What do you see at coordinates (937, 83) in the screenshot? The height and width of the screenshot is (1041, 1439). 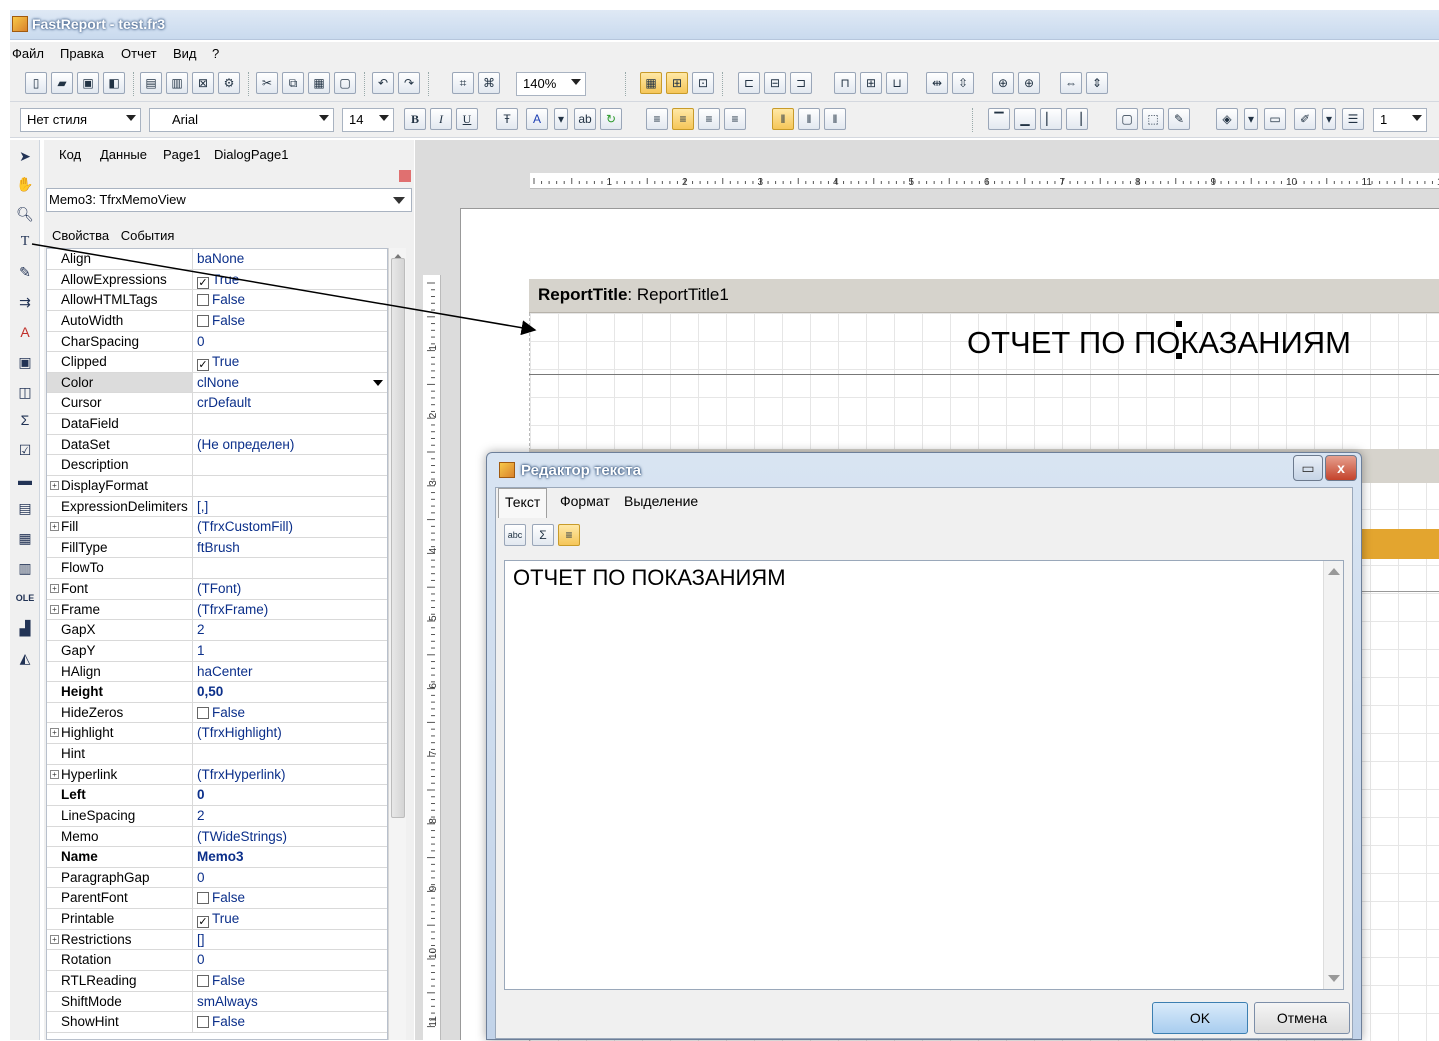 I see `space-horizontal-icon: ⇹` at bounding box center [937, 83].